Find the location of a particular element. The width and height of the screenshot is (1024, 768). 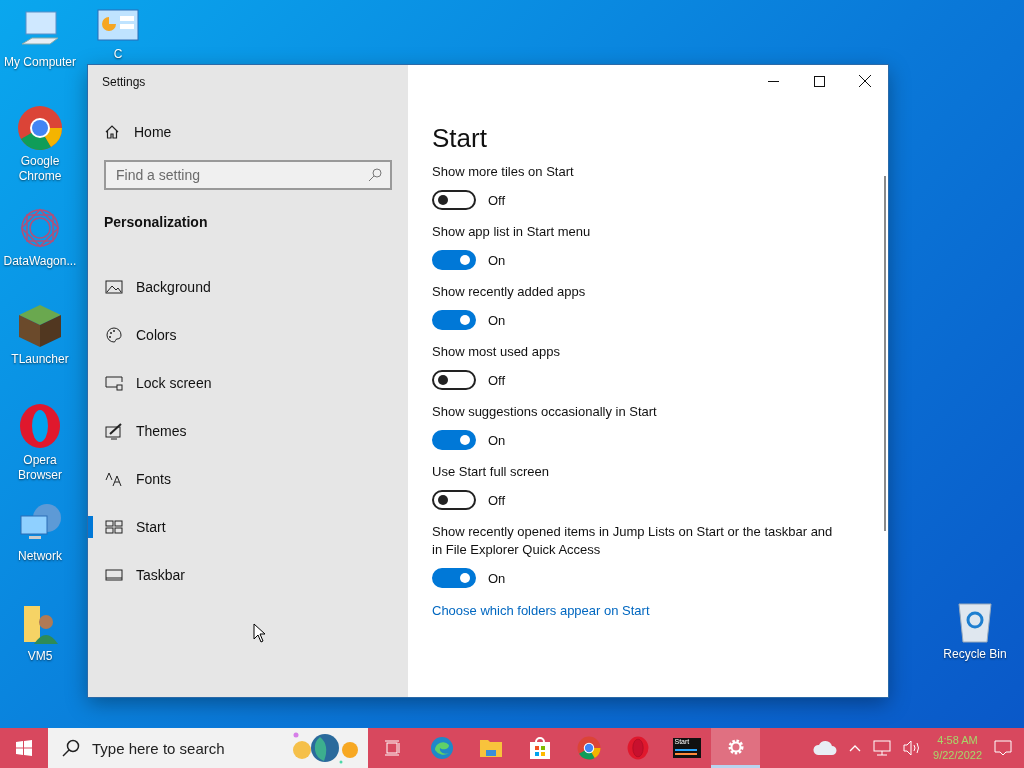

setting-label: Show recently opened items in Jump Lists on Start or the taskbar and in File Explorer Quick Access is located at coordinates (633, 541).